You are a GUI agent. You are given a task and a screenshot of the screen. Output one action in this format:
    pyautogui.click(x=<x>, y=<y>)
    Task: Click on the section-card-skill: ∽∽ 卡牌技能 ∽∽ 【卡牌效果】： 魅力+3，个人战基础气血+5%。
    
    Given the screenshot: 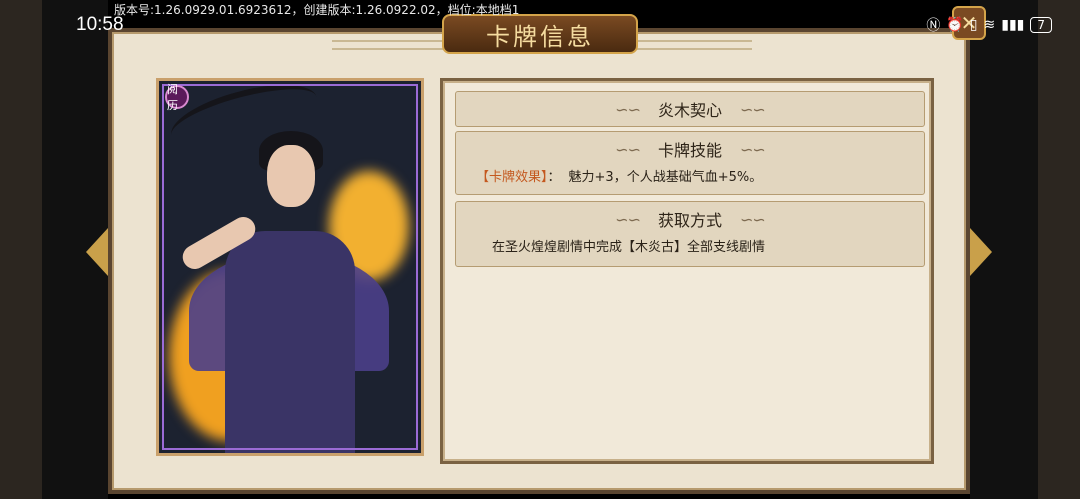 What is the action you would take?
    pyautogui.click(x=690, y=163)
    